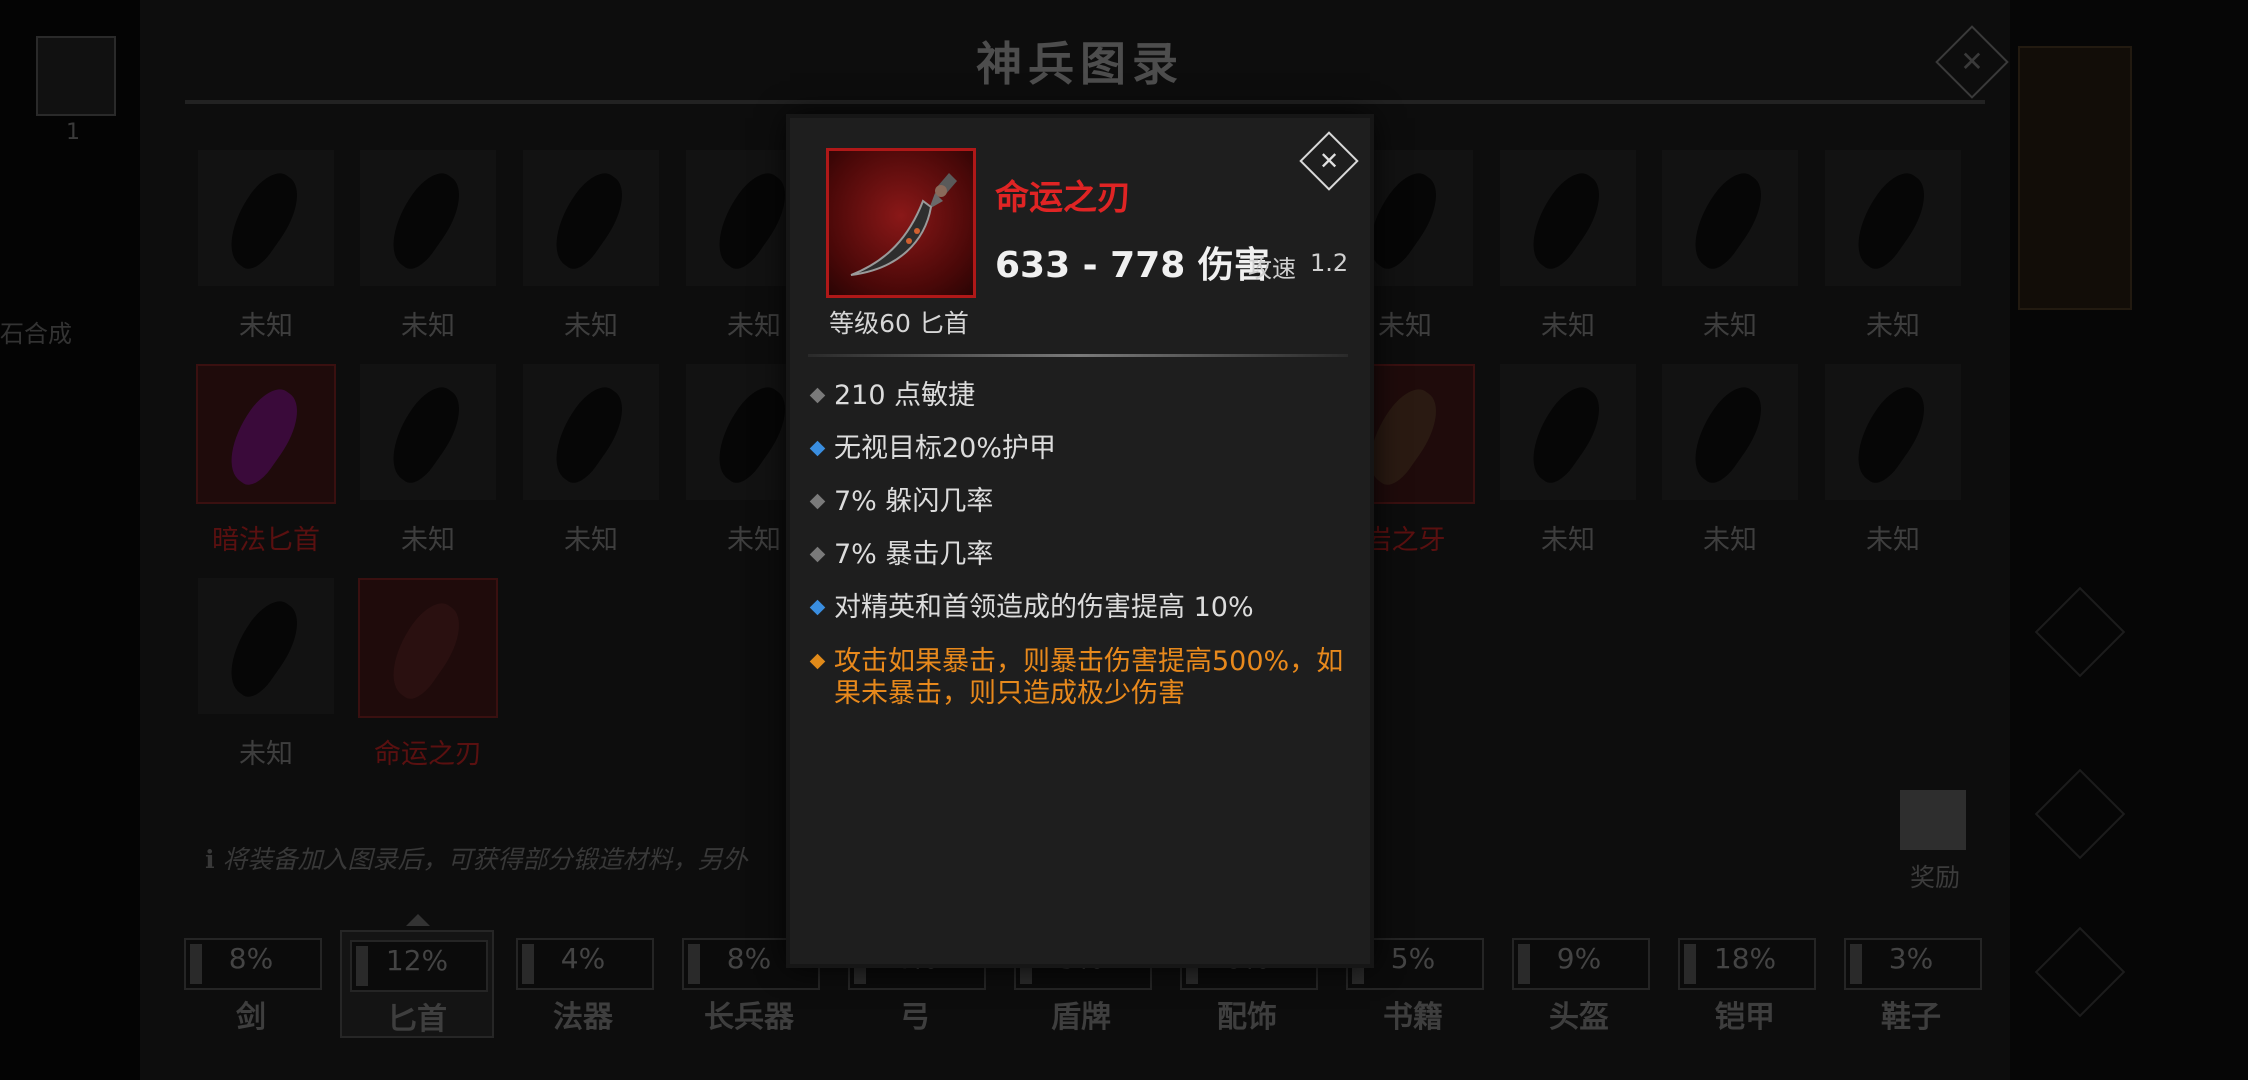 The image size is (2248, 1080). I want to click on category-name: 配饰, so click(1247, 1017).